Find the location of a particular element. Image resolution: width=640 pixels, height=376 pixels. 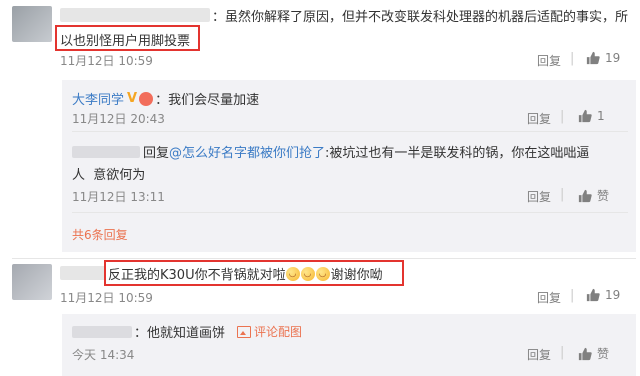

more-replies-link: 共6条回复 is located at coordinates (100, 234).